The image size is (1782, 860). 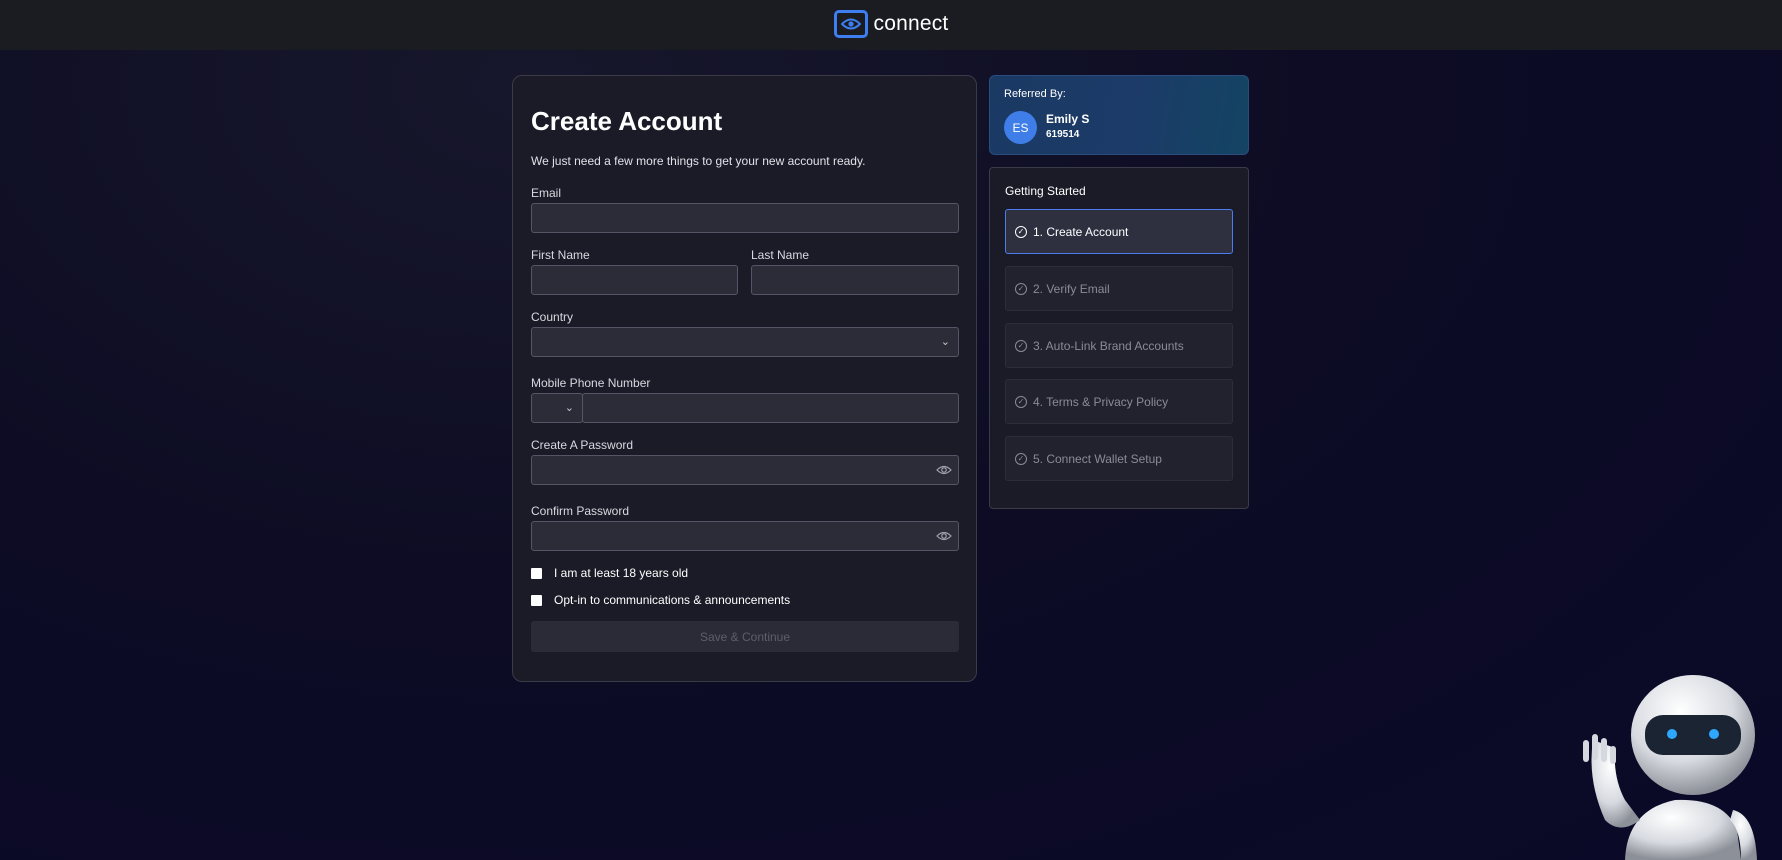 What do you see at coordinates (1071, 288) in the screenshot?
I see `step-label: 2. Verify Email` at bounding box center [1071, 288].